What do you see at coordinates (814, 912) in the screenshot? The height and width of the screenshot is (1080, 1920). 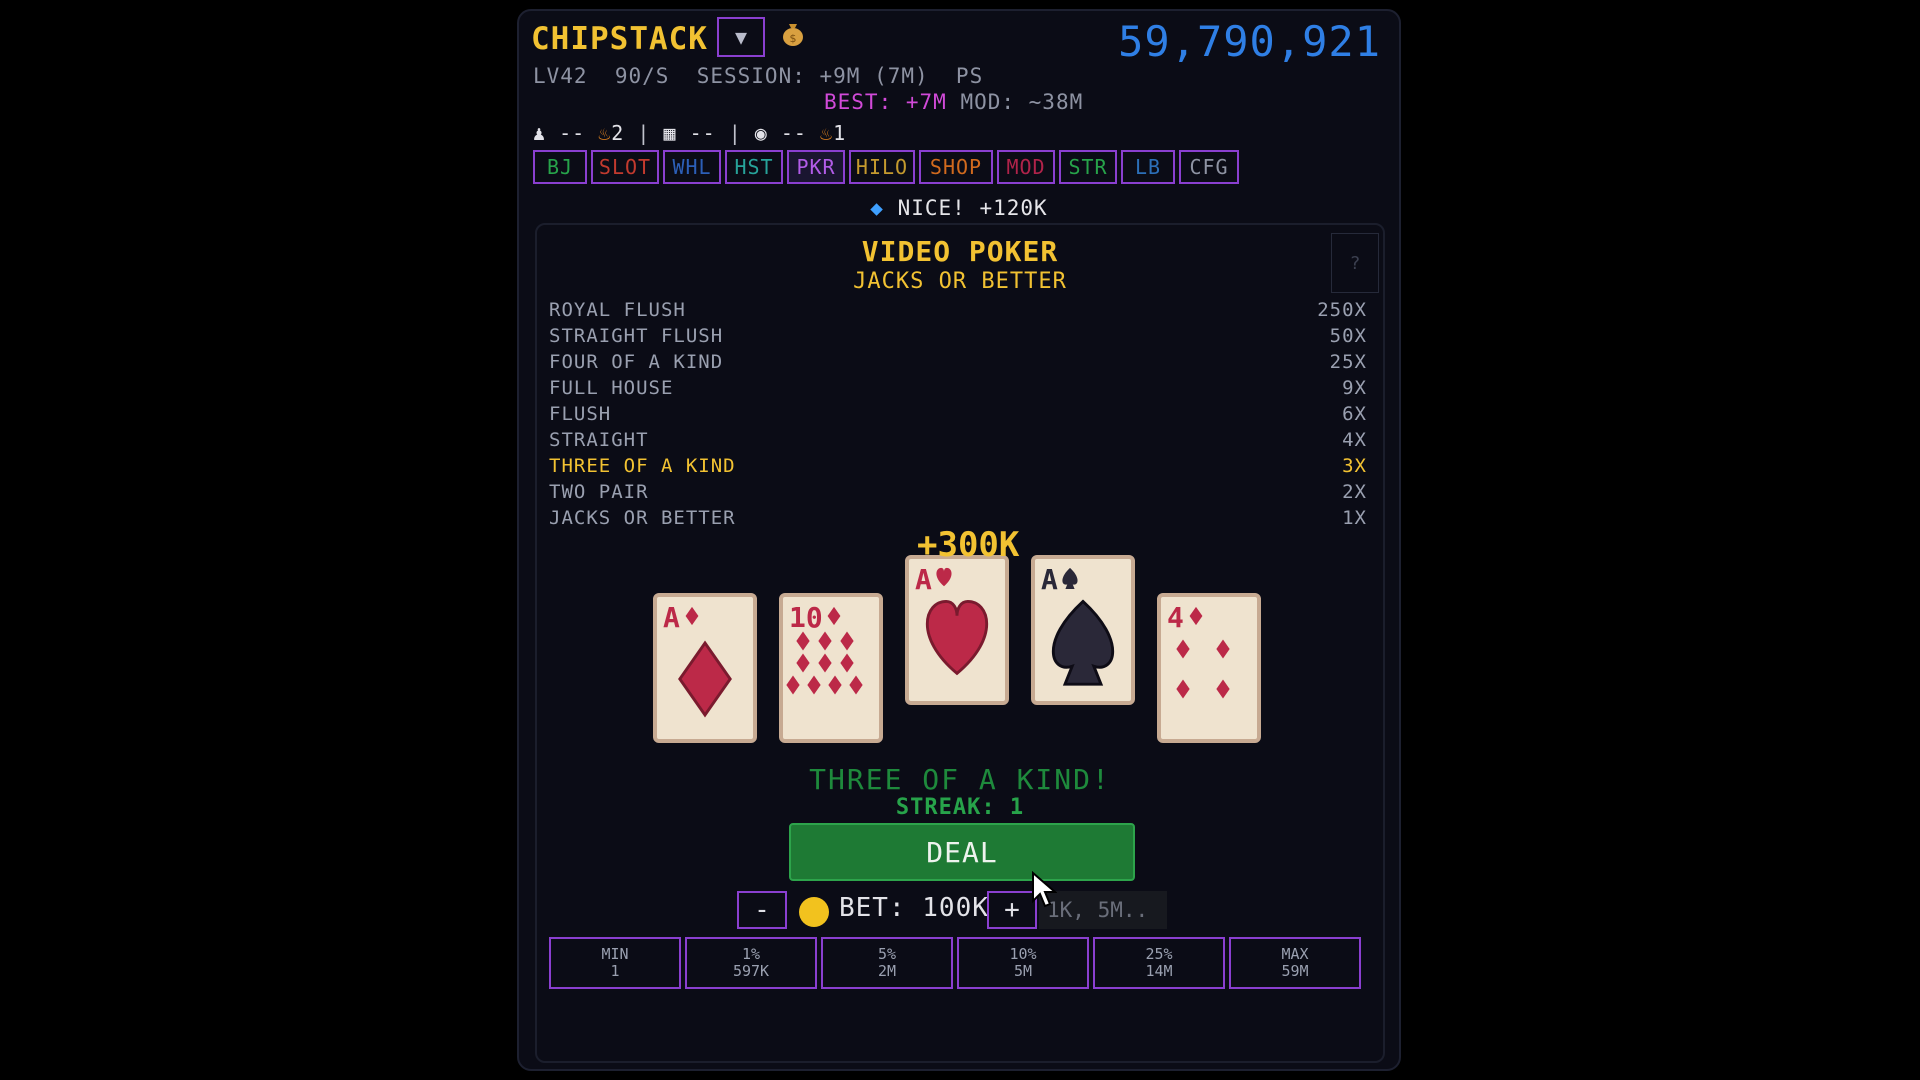 I see `coin-icon` at bounding box center [814, 912].